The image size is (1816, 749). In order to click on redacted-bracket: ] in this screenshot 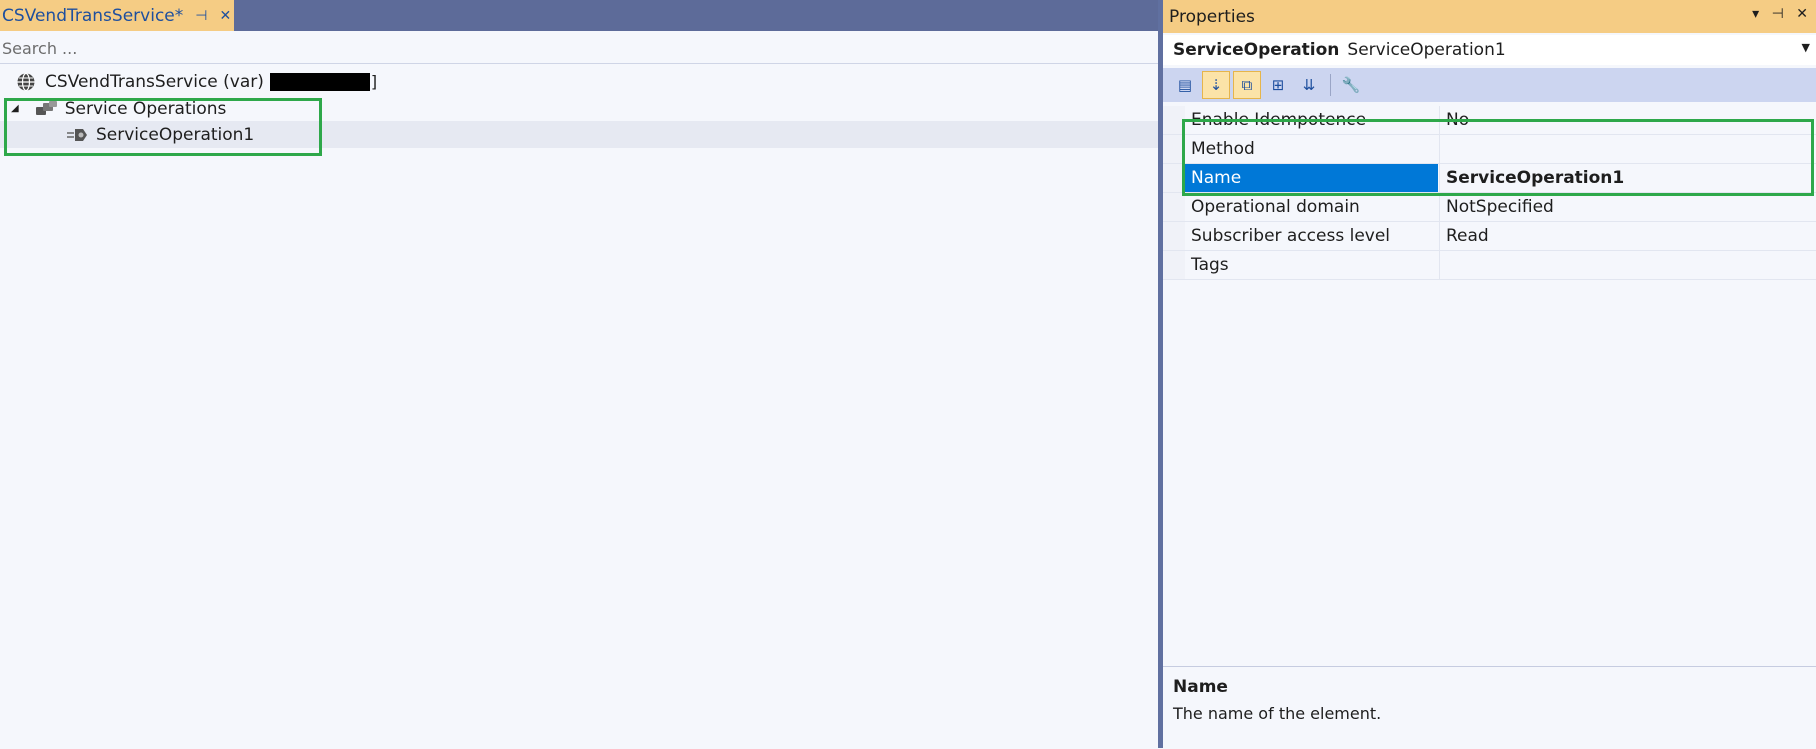, I will do `click(374, 81)`.